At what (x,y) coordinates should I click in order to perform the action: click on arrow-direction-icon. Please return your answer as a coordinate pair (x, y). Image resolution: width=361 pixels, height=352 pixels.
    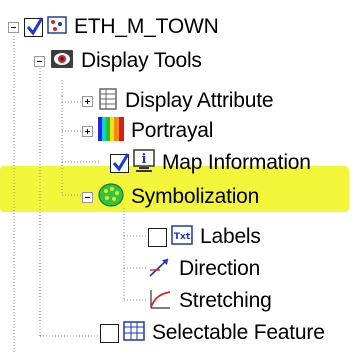
    Looking at the image, I should click on (160, 269).